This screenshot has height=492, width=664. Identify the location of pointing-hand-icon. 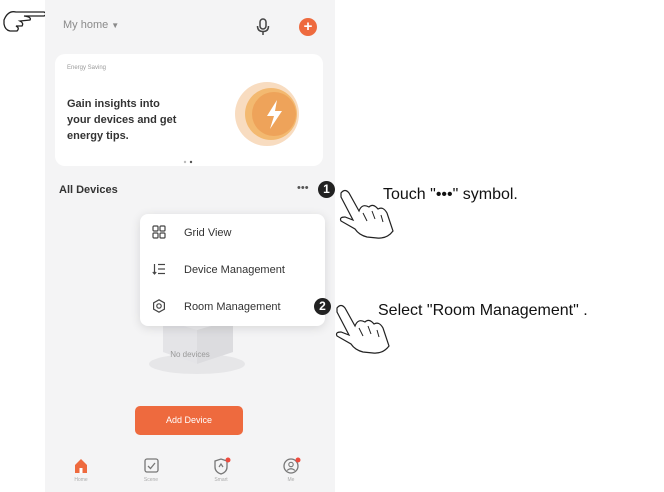
(25, 23).